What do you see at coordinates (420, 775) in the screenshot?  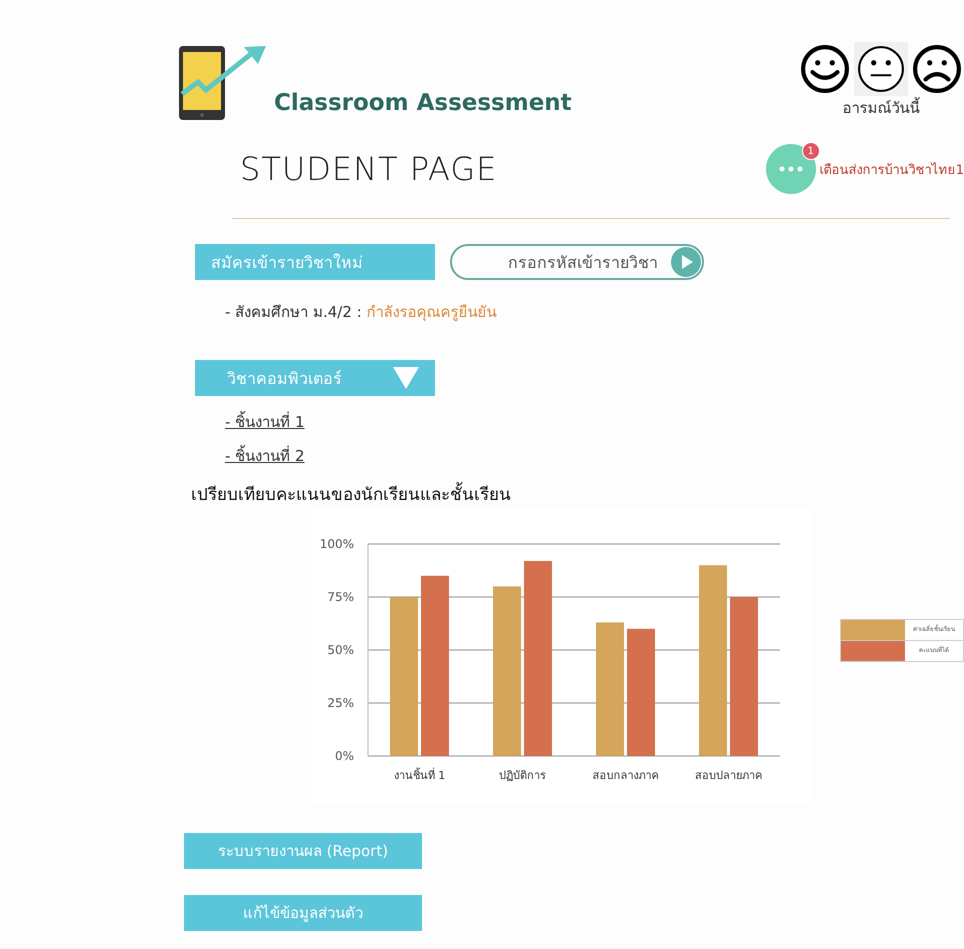 I see `axis-label: งานชิ้นที่ 1` at bounding box center [420, 775].